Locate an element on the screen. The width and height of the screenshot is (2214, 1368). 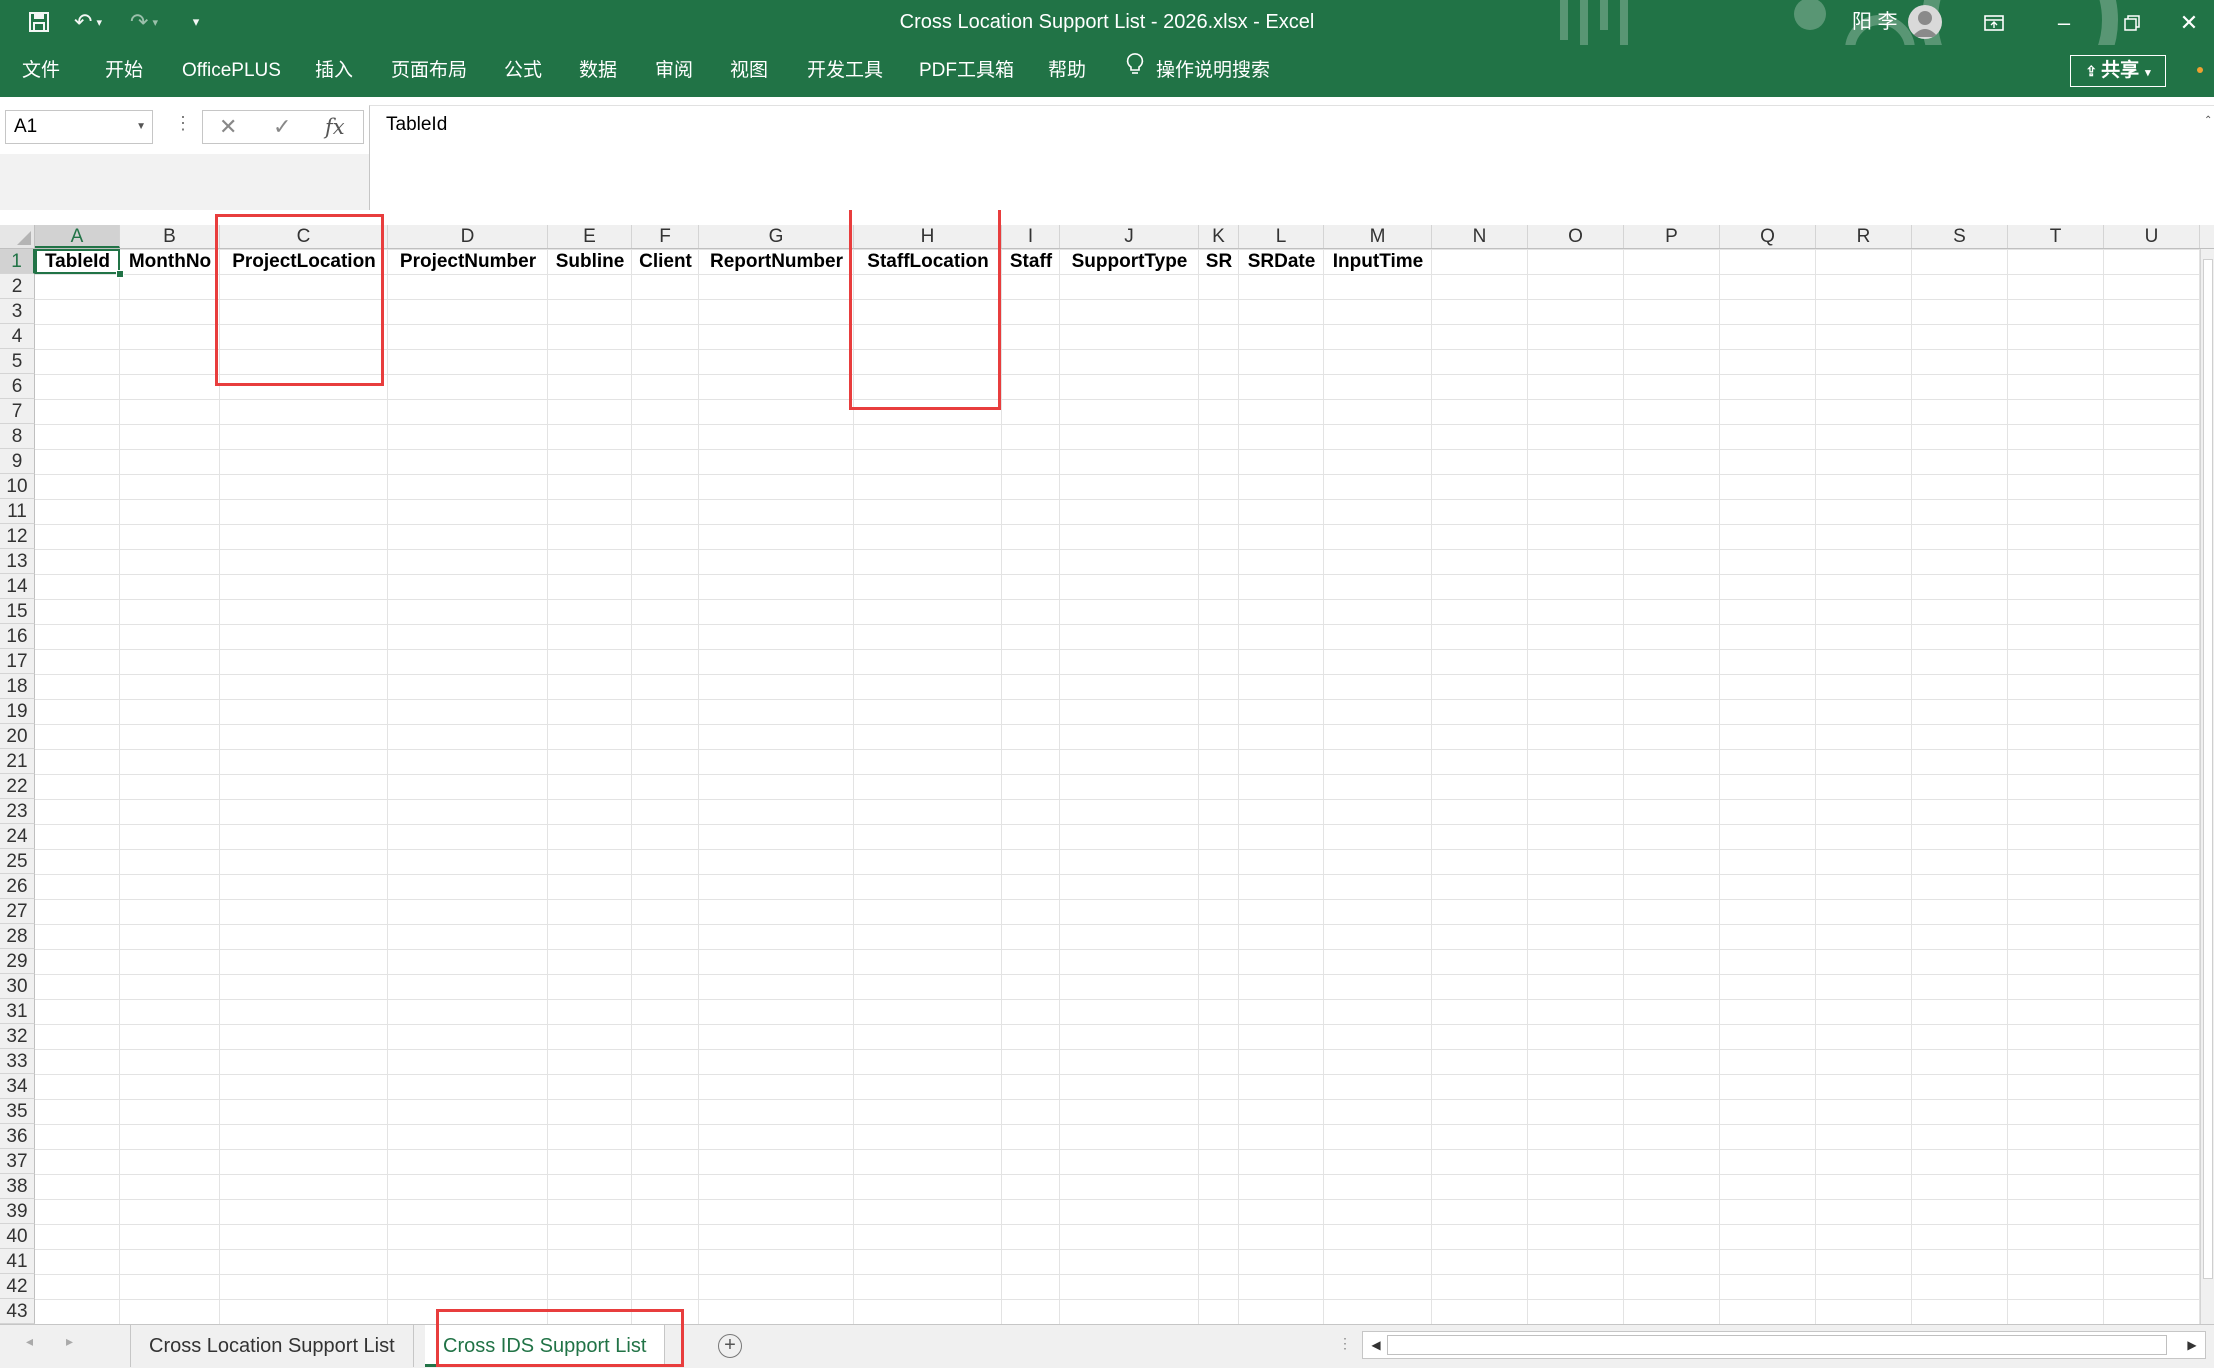
row-header-39: 39 is located at coordinates (17, 1211).